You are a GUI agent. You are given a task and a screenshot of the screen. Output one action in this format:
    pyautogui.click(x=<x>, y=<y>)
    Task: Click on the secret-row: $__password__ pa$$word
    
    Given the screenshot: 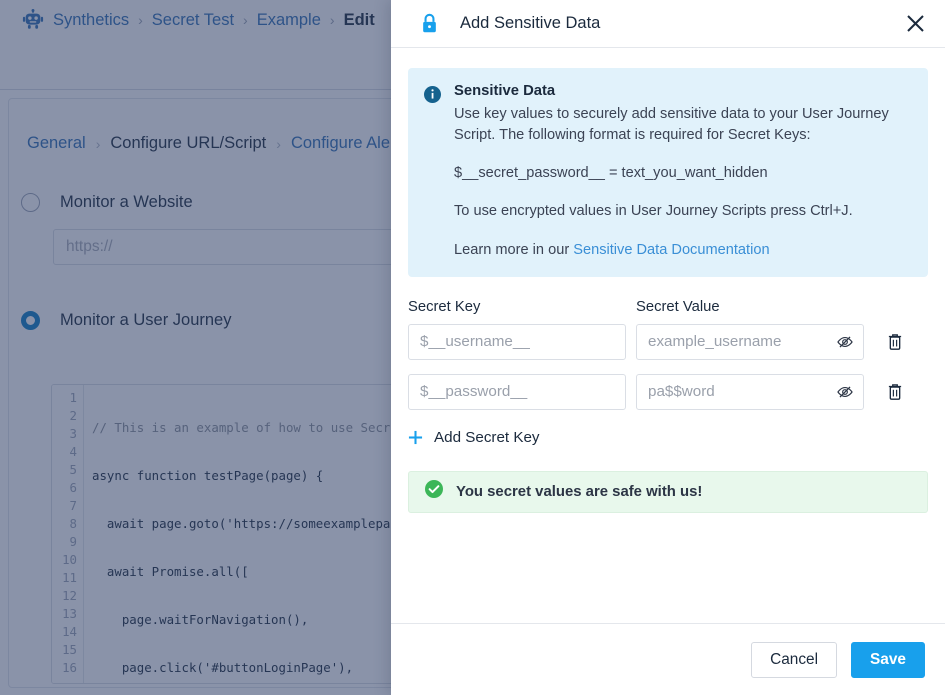 What is the action you would take?
    pyautogui.click(x=668, y=391)
    